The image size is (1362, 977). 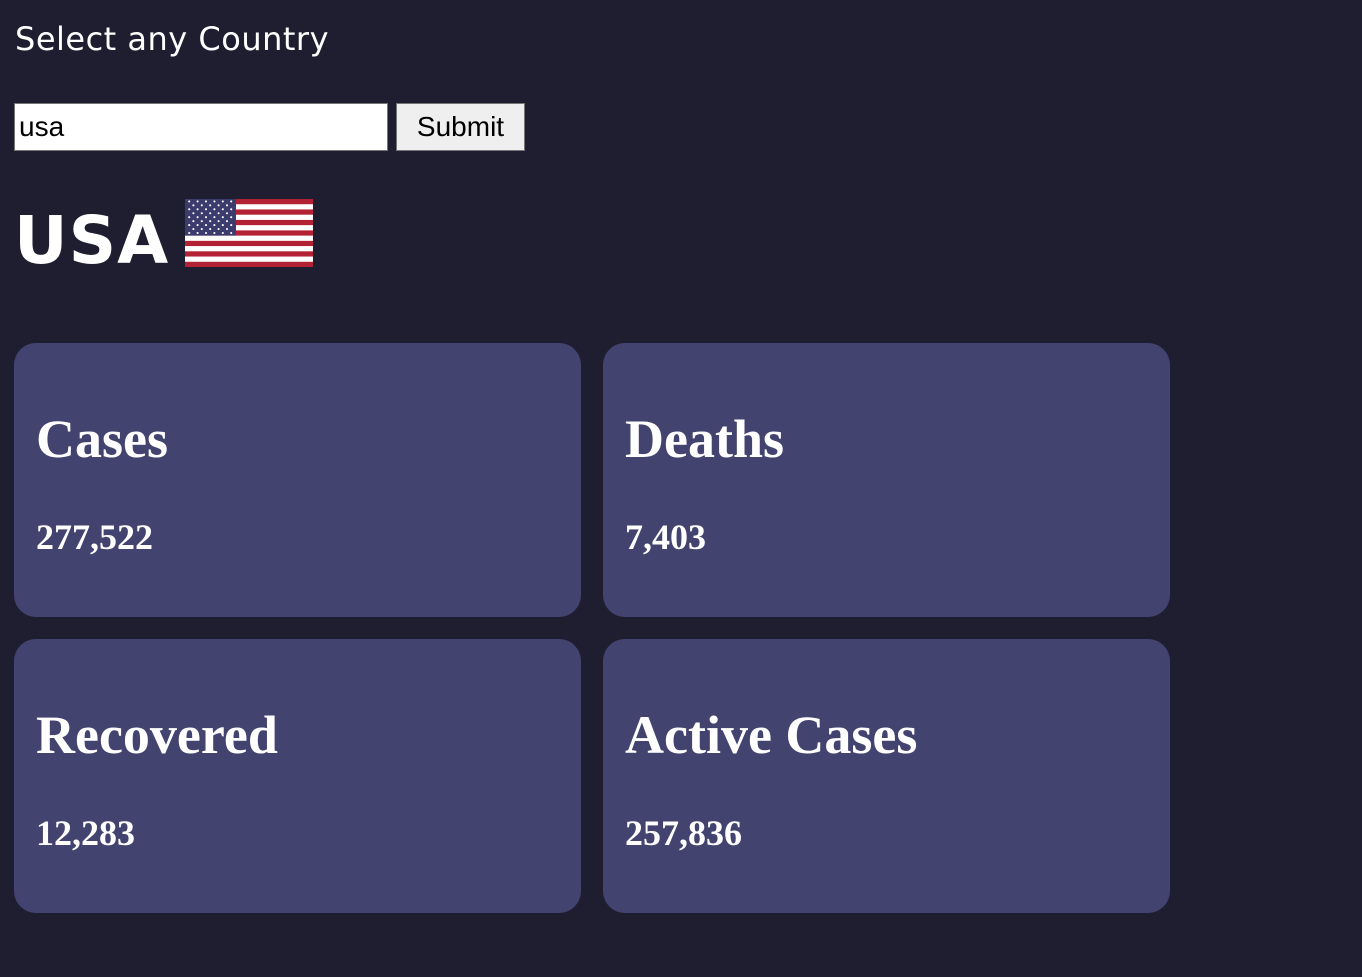 What do you see at coordinates (704, 439) in the screenshot?
I see `deaths-title: Deaths` at bounding box center [704, 439].